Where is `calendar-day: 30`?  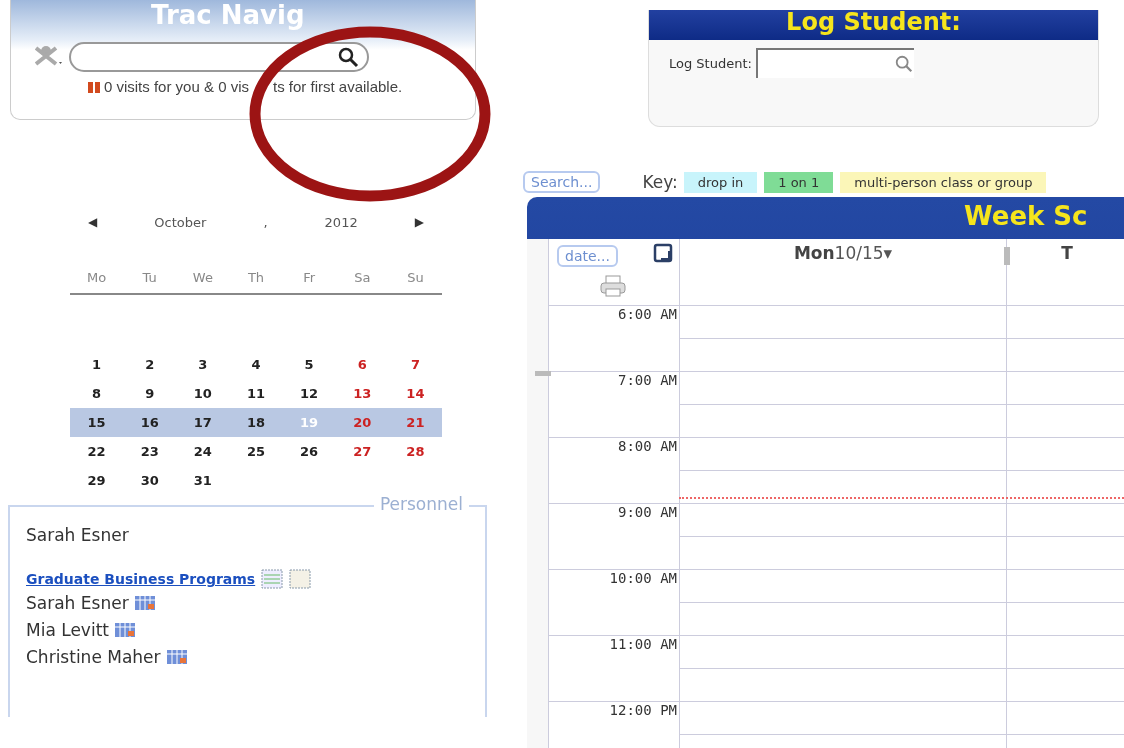
calendar-day: 30 is located at coordinates (150, 480).